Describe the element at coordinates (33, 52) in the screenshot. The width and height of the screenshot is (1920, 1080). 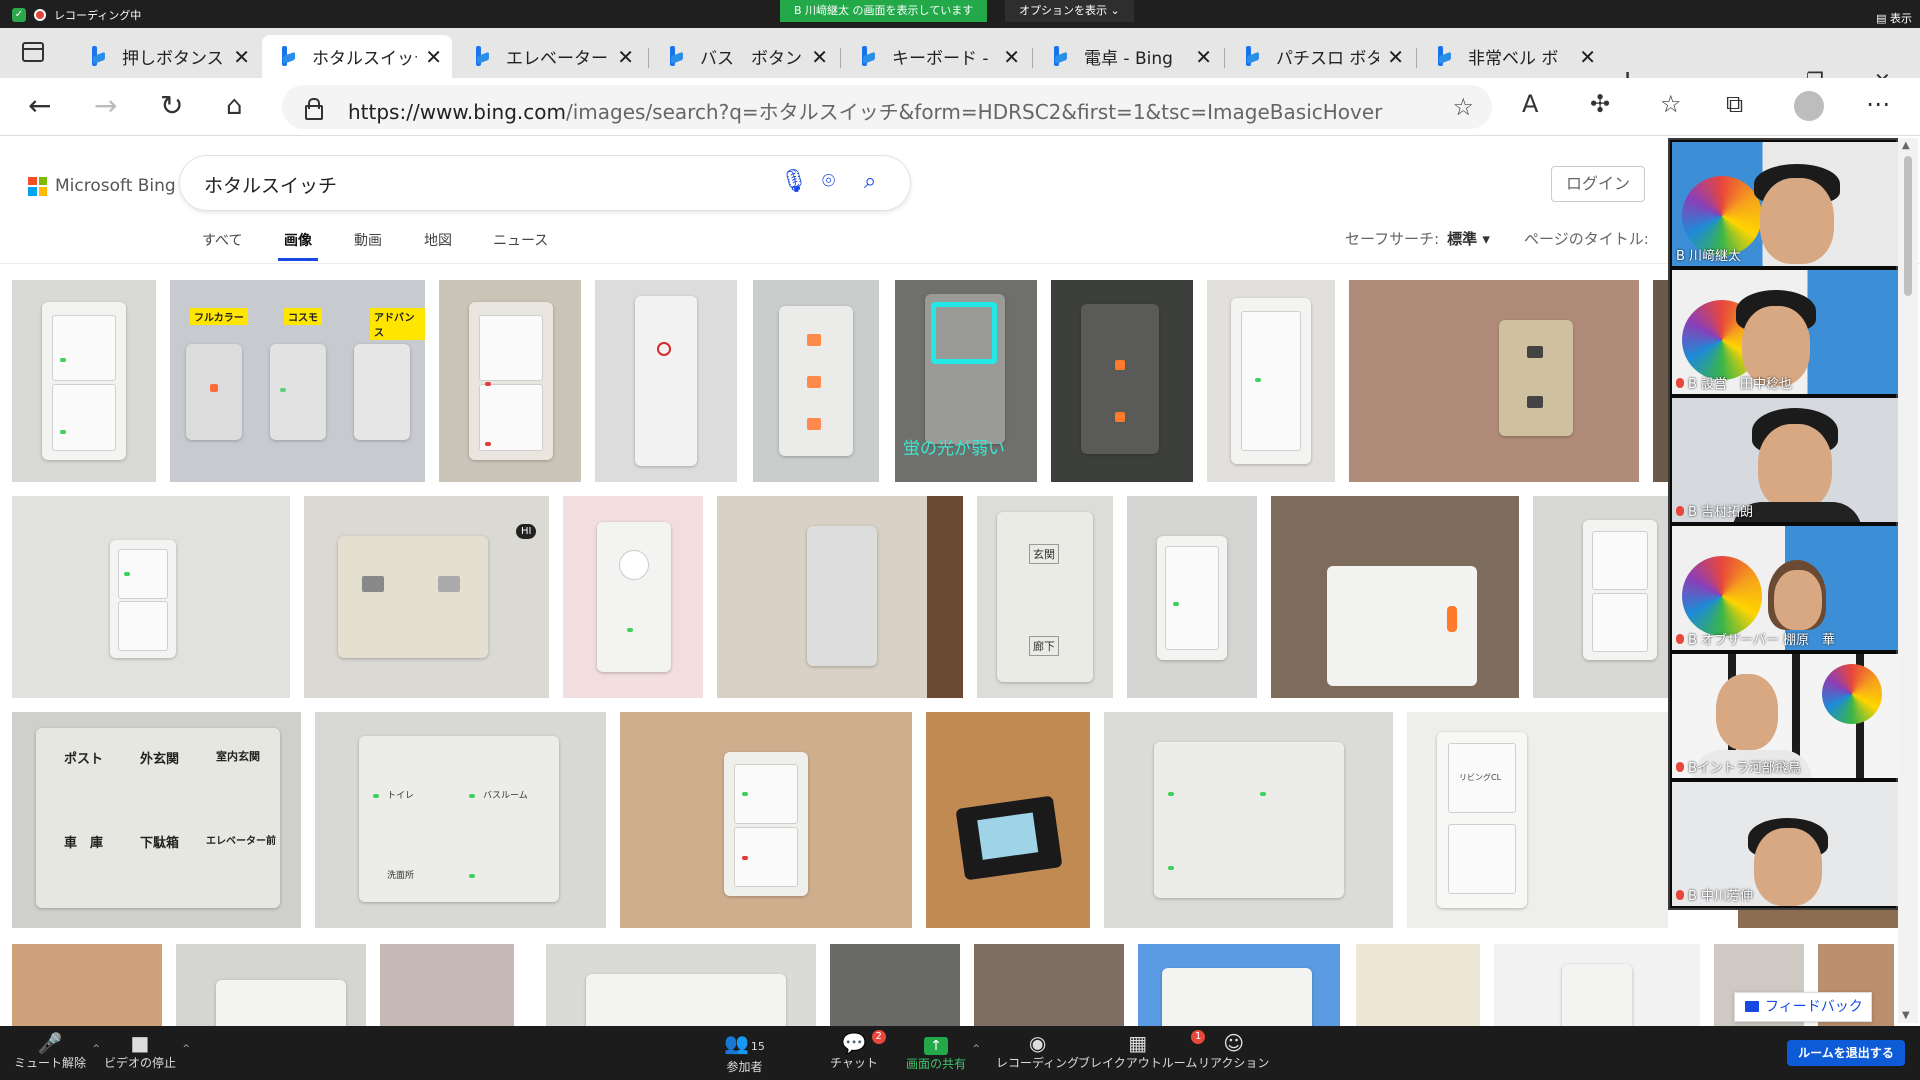
I see `tab-actions-icon` at that location.